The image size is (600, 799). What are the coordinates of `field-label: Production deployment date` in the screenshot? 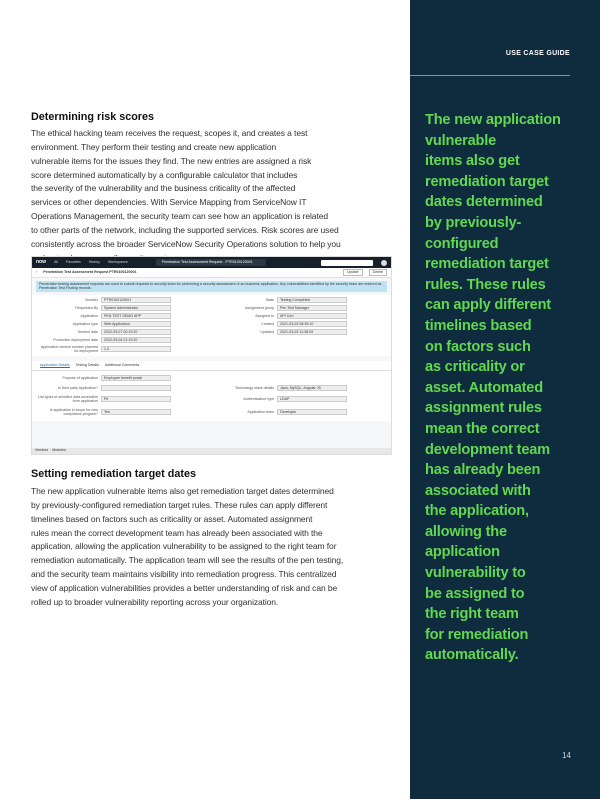 It's located at (75, 339).